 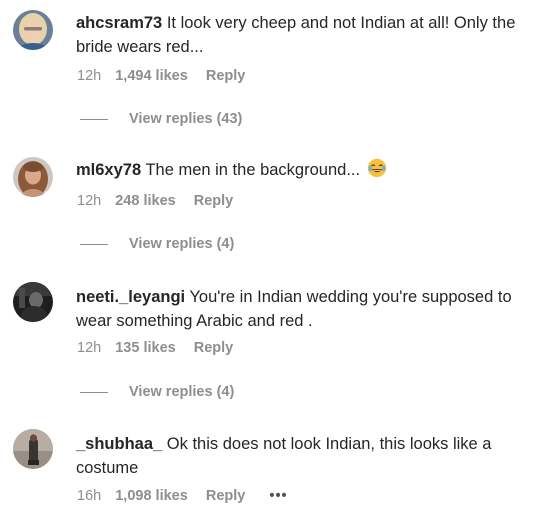 I want to click on comment-username: neeti._leyangi, so click(x=130, y=297).